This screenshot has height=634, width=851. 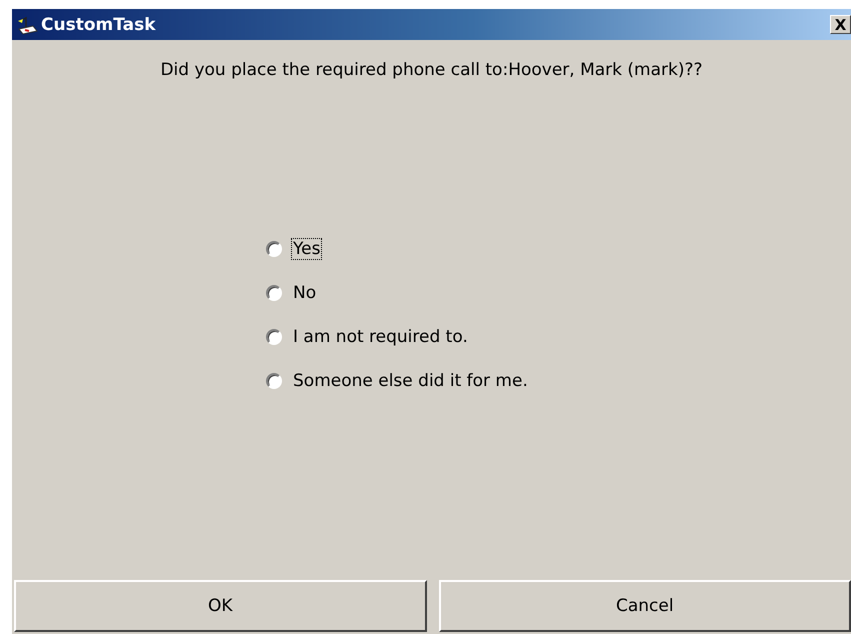 What do you see at coordinates (306, 249) in the screenshot?
I see `option-label: Yes` at bounding box center [306, 249].